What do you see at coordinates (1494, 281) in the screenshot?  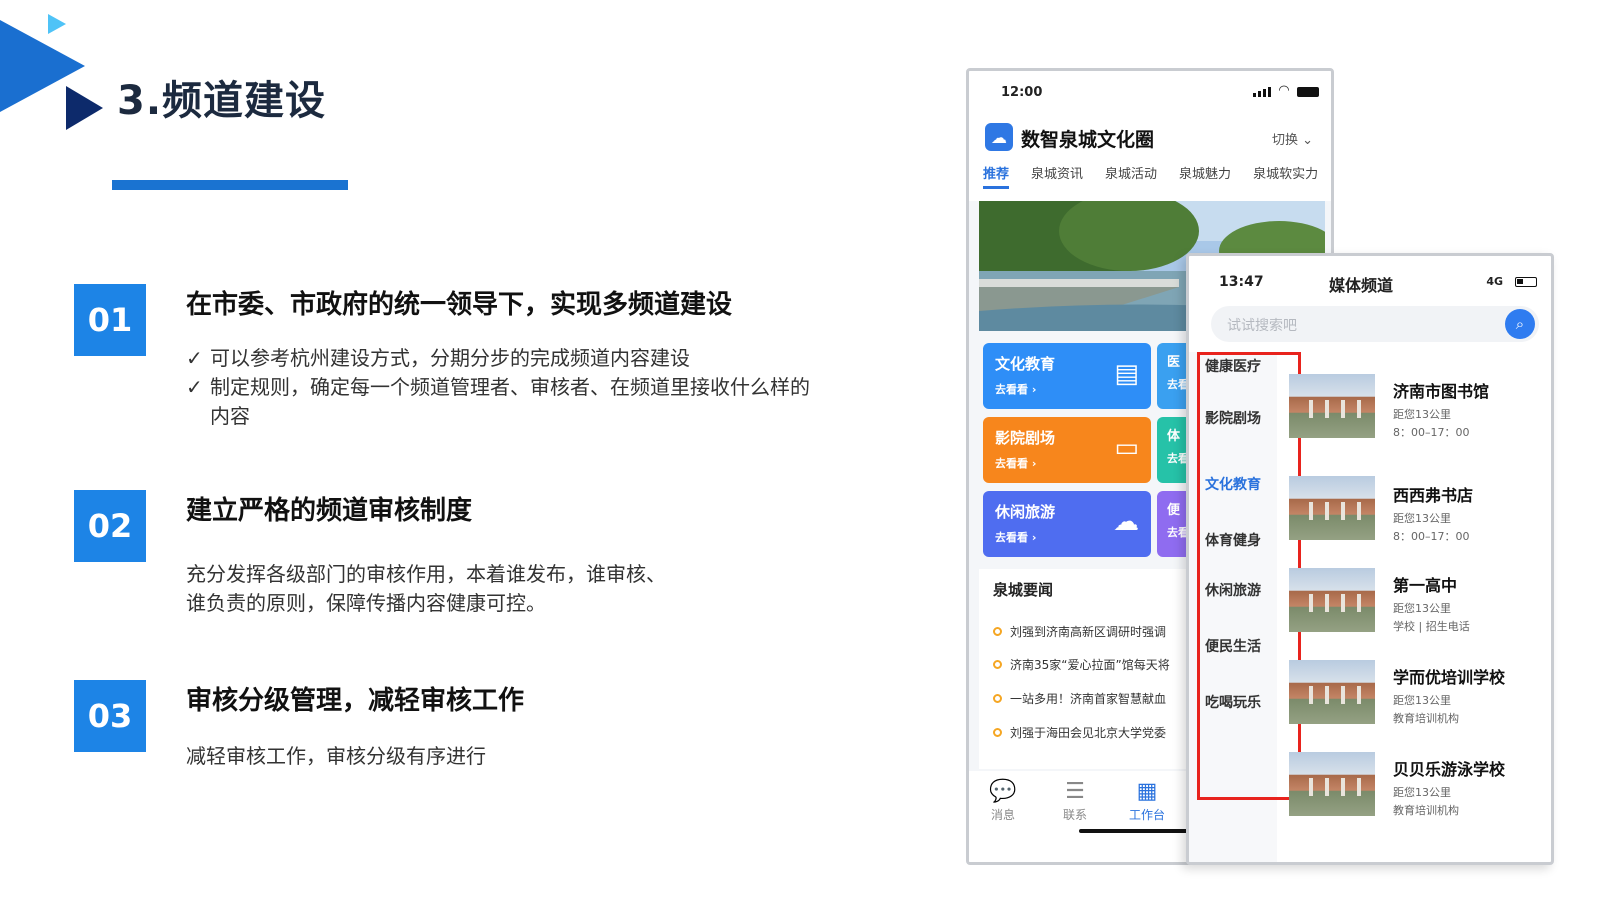 I see `network-indicator: 4G` at bounding box center [1494, 281].